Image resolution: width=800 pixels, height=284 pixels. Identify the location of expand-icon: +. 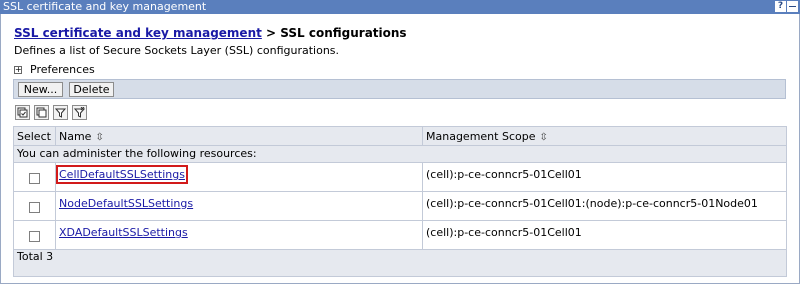
(18, 70).